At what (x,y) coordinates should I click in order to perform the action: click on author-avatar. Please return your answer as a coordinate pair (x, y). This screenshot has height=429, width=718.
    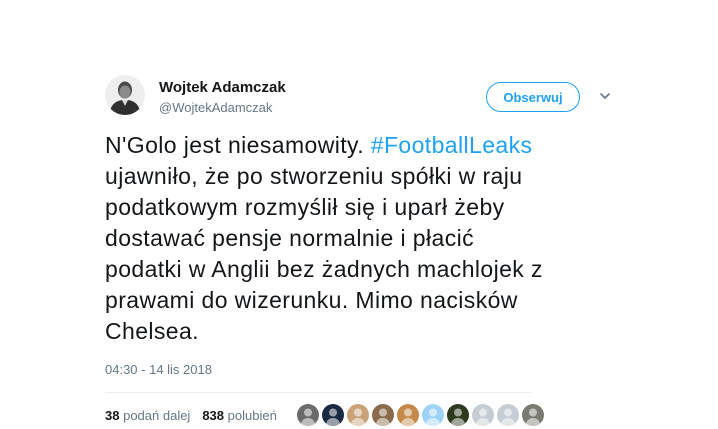
    Looking at the image, I should click on (125, 95).